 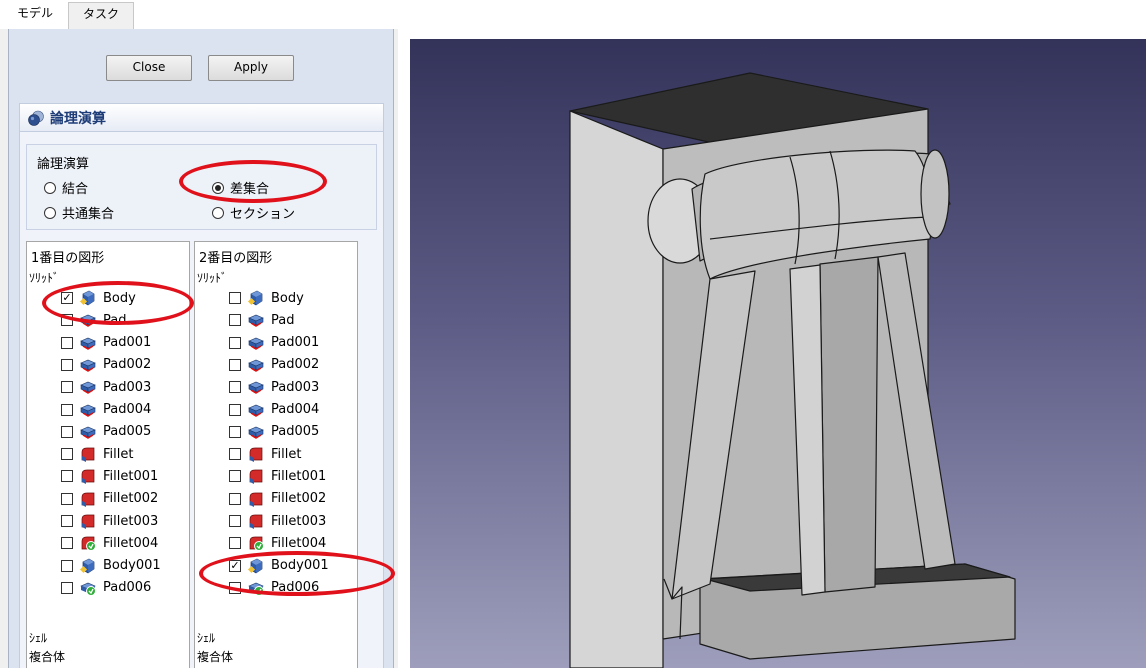 What do you see at coordinates (149, 68) in the screenshot?
I see `close-button: Close` at bounding box center [149, 68].